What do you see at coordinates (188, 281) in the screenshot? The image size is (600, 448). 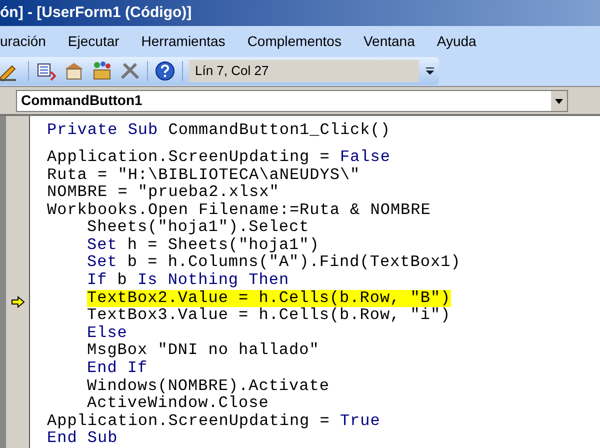 I see `code-line: If b Is Nothing Then` at bounding box center [188, 281].